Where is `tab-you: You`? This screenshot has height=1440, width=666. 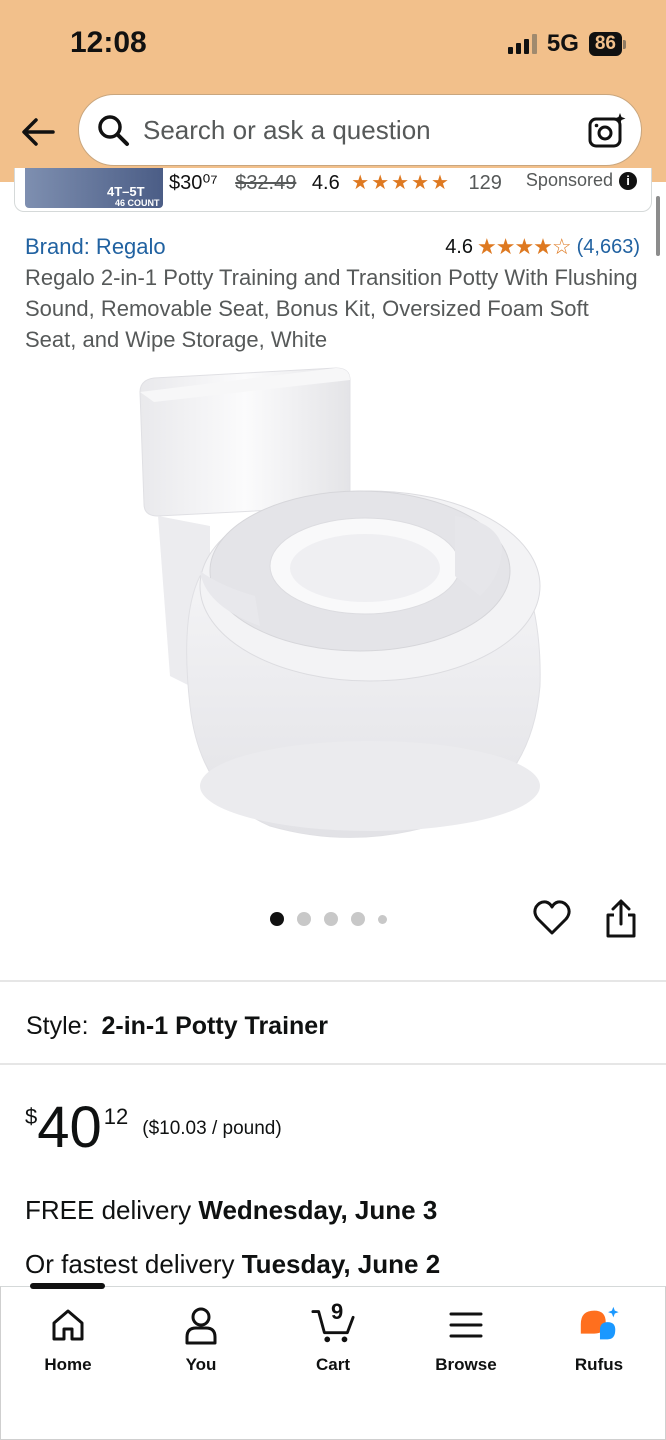
tab-you: You is located at coordinates (201, 1339).